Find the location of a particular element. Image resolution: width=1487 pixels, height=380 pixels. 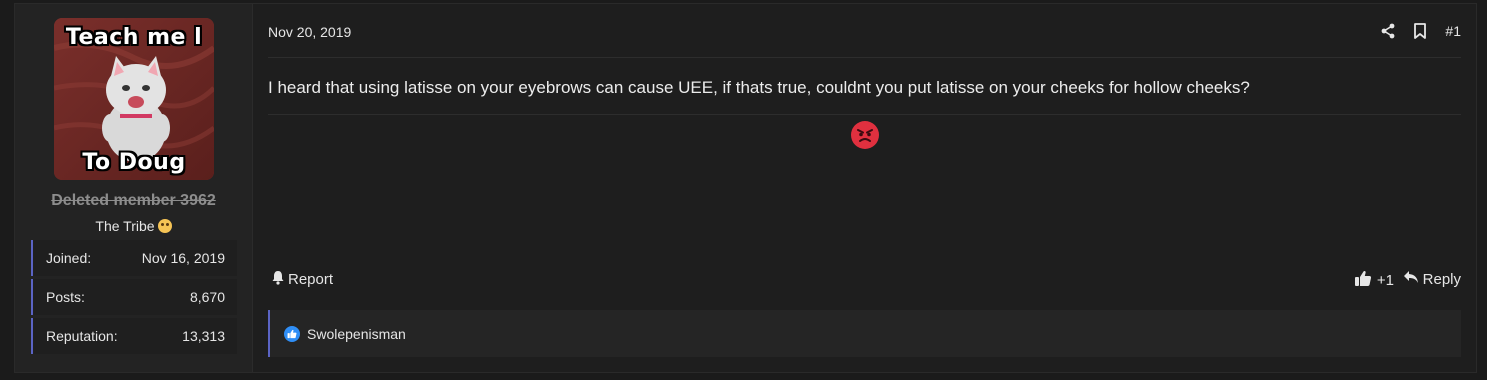

reactions-user: Swolepenisman is located at coordinates (356, 334).